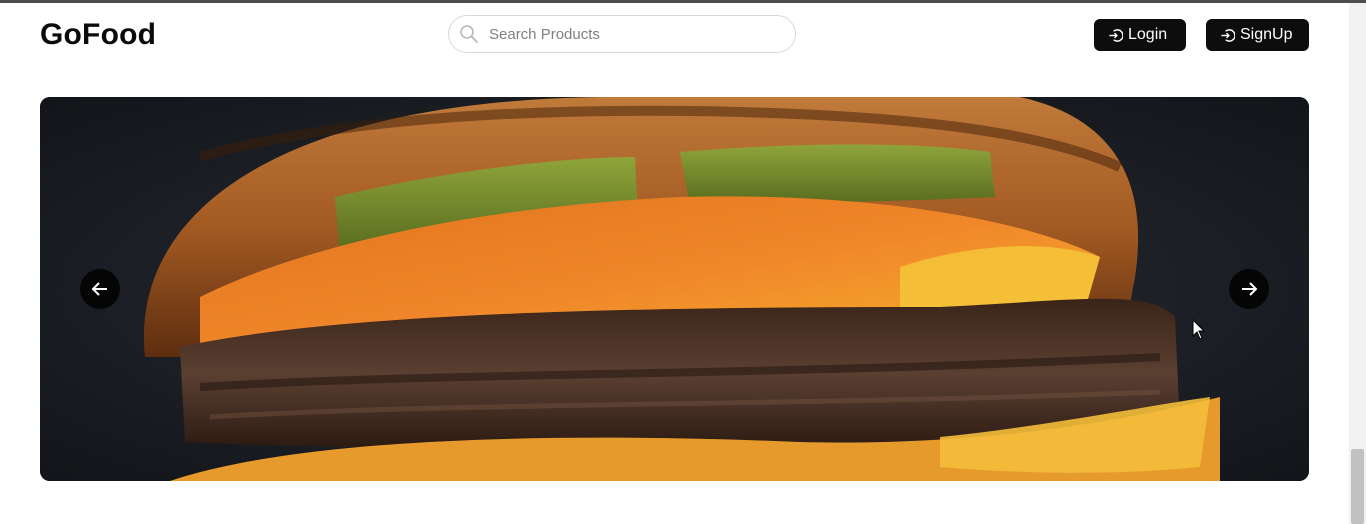 The image size is (1366, 524). I want to click on carousel-prev-button, so click(100, 289).